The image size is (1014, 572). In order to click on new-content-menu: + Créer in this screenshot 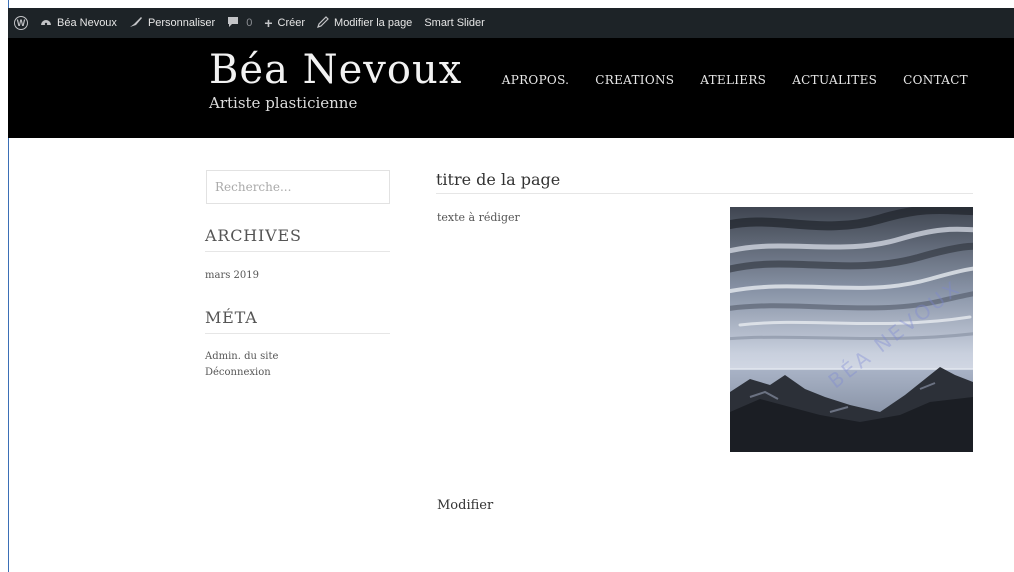, I will do `click(284, 23)`.